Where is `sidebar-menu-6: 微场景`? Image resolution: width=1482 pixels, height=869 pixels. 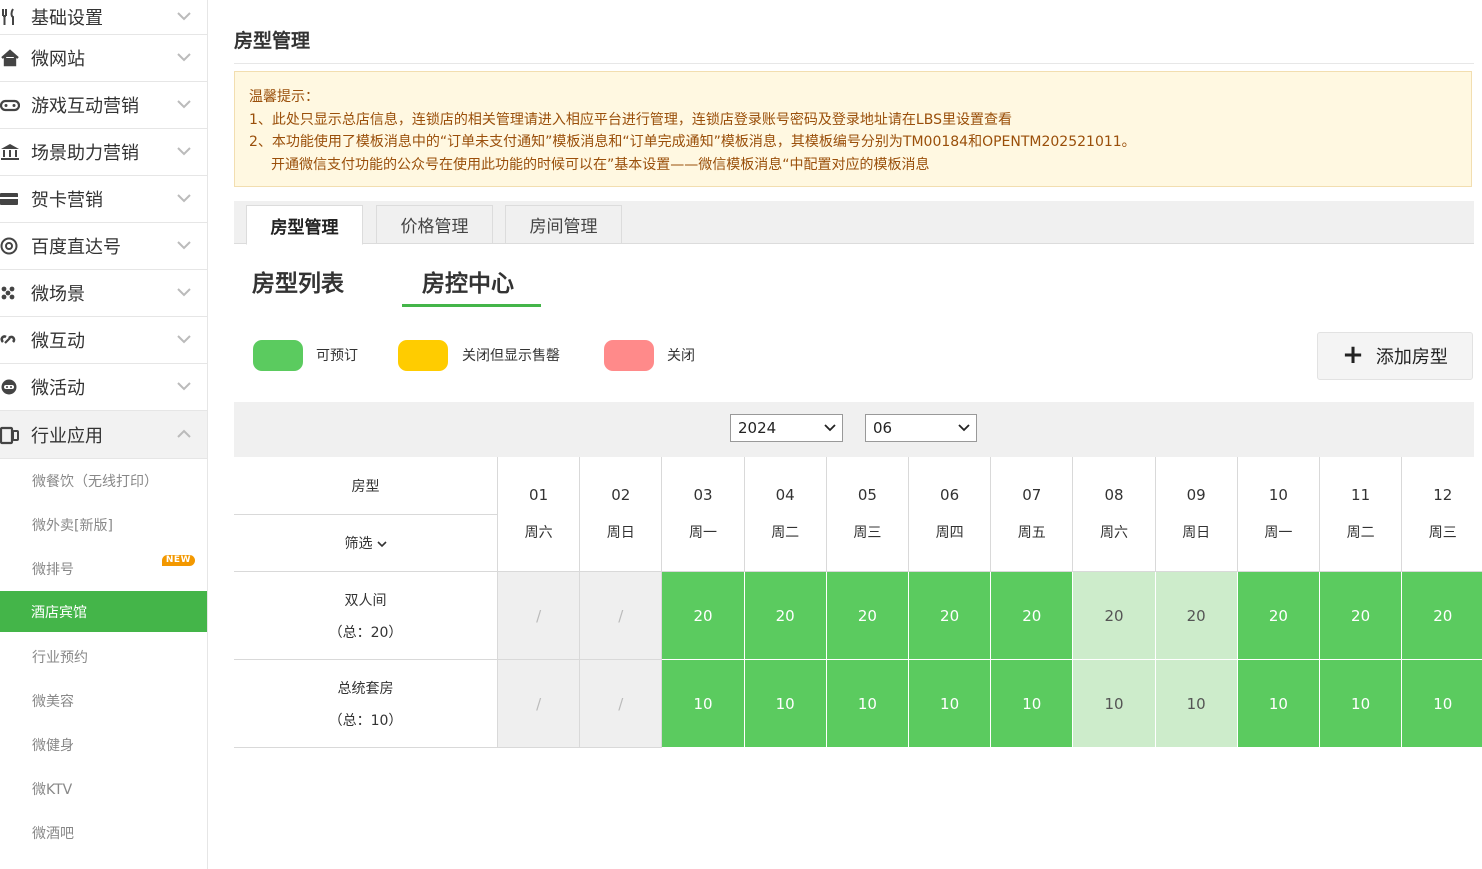 sidebar-menu-6: 微场景 is located at coordinates (103, 293).